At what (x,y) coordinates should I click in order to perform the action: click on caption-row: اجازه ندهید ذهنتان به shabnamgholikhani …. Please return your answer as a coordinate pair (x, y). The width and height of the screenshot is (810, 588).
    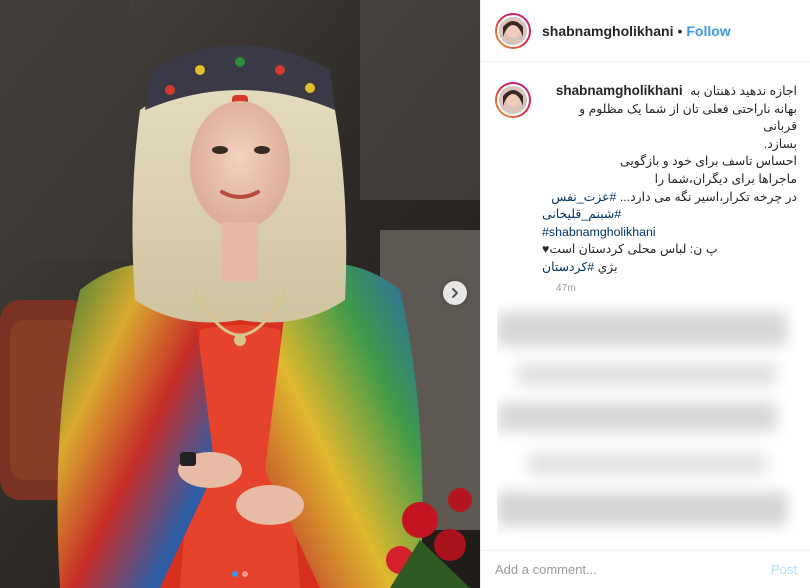
    Looking at the image, I should click on (646, 179).